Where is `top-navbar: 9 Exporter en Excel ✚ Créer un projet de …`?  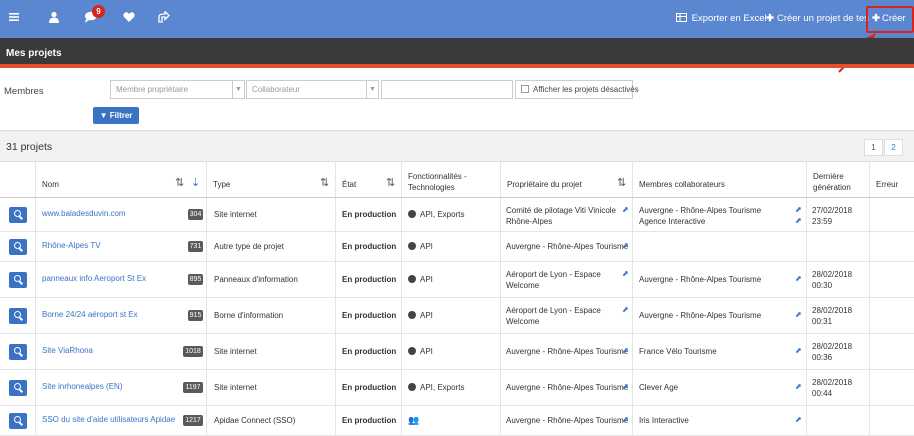
top-navbar: 9 Exporter en Excel ✚ Créer un projet de … is located at coordinates (457, 19).